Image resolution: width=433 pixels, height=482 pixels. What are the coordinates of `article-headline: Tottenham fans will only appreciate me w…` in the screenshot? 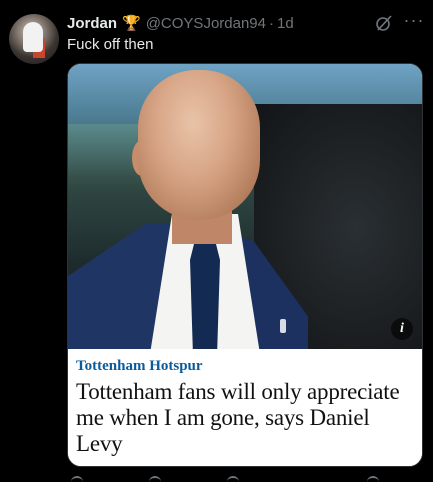 It's located at (238, 417).